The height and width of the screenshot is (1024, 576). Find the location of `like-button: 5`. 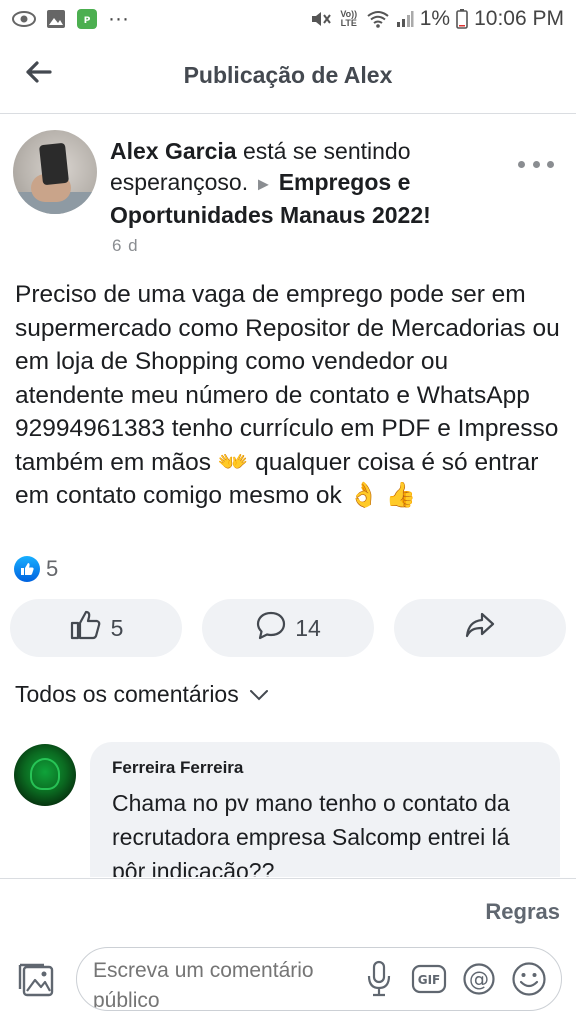

like-button: 5 is located at coordinates (96, 628).